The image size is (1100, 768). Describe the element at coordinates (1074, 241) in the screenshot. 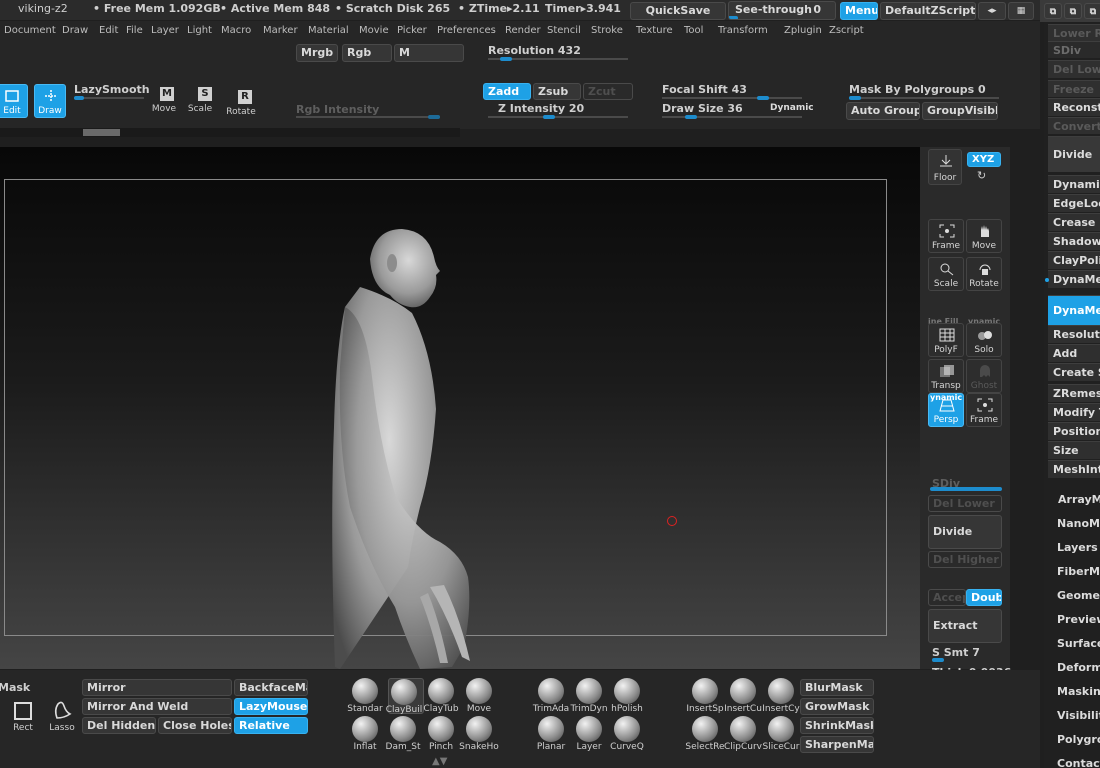

I see `tool-palette-item: ShadowB` at that location.